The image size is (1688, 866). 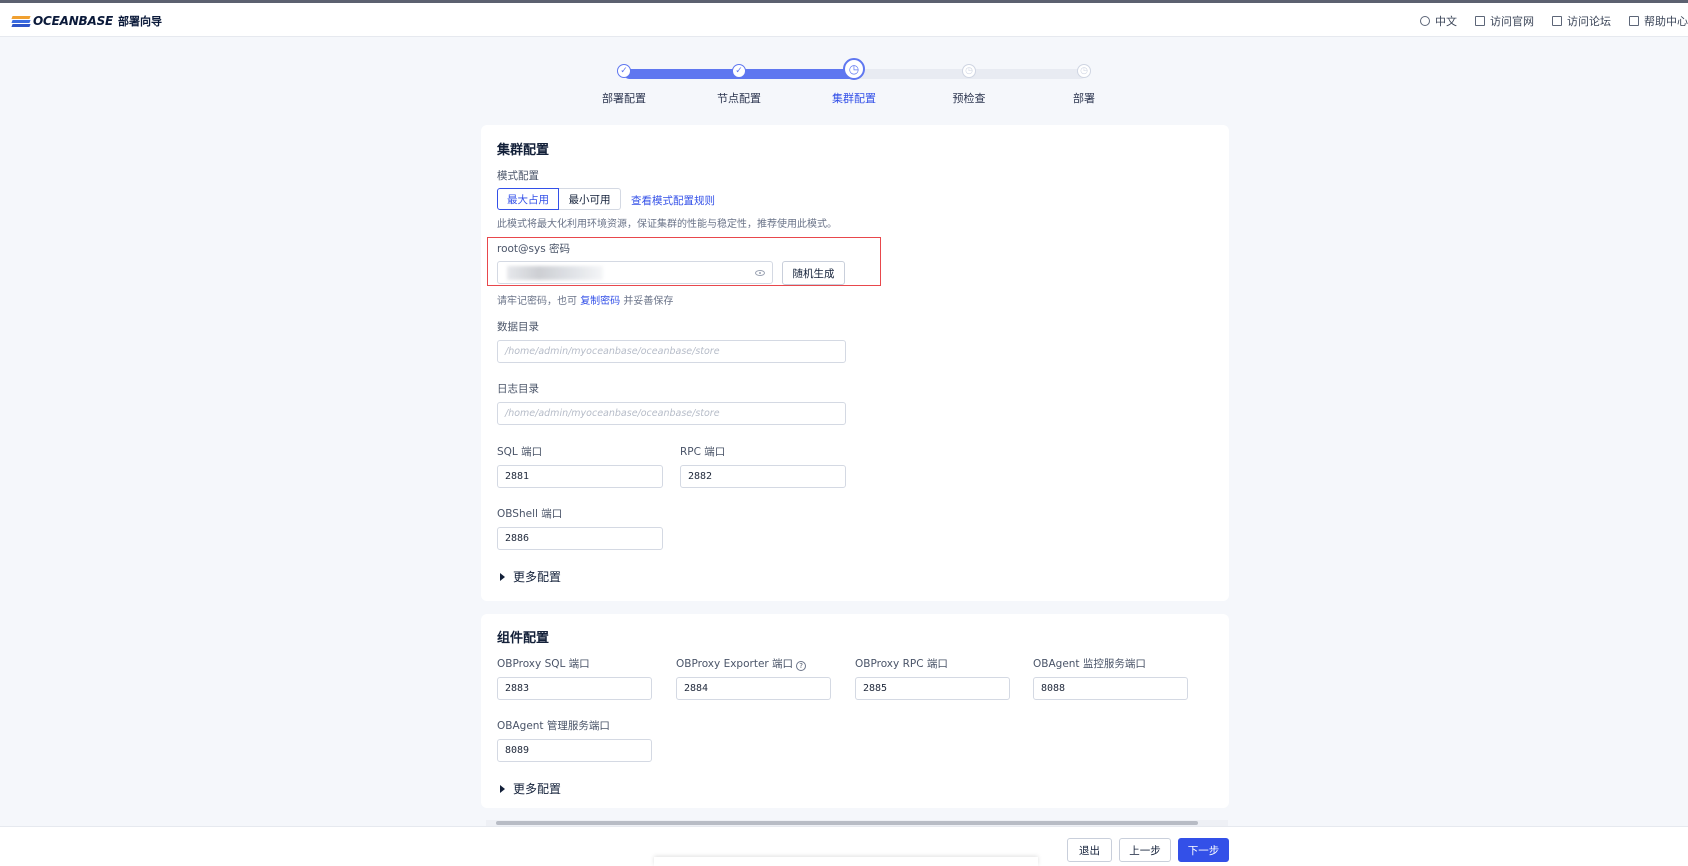 What do you see at coordinates (530, 514) in the screenshot?
I see `obshell-port-label: OBShell 端口` at bounding box center [530, 514].